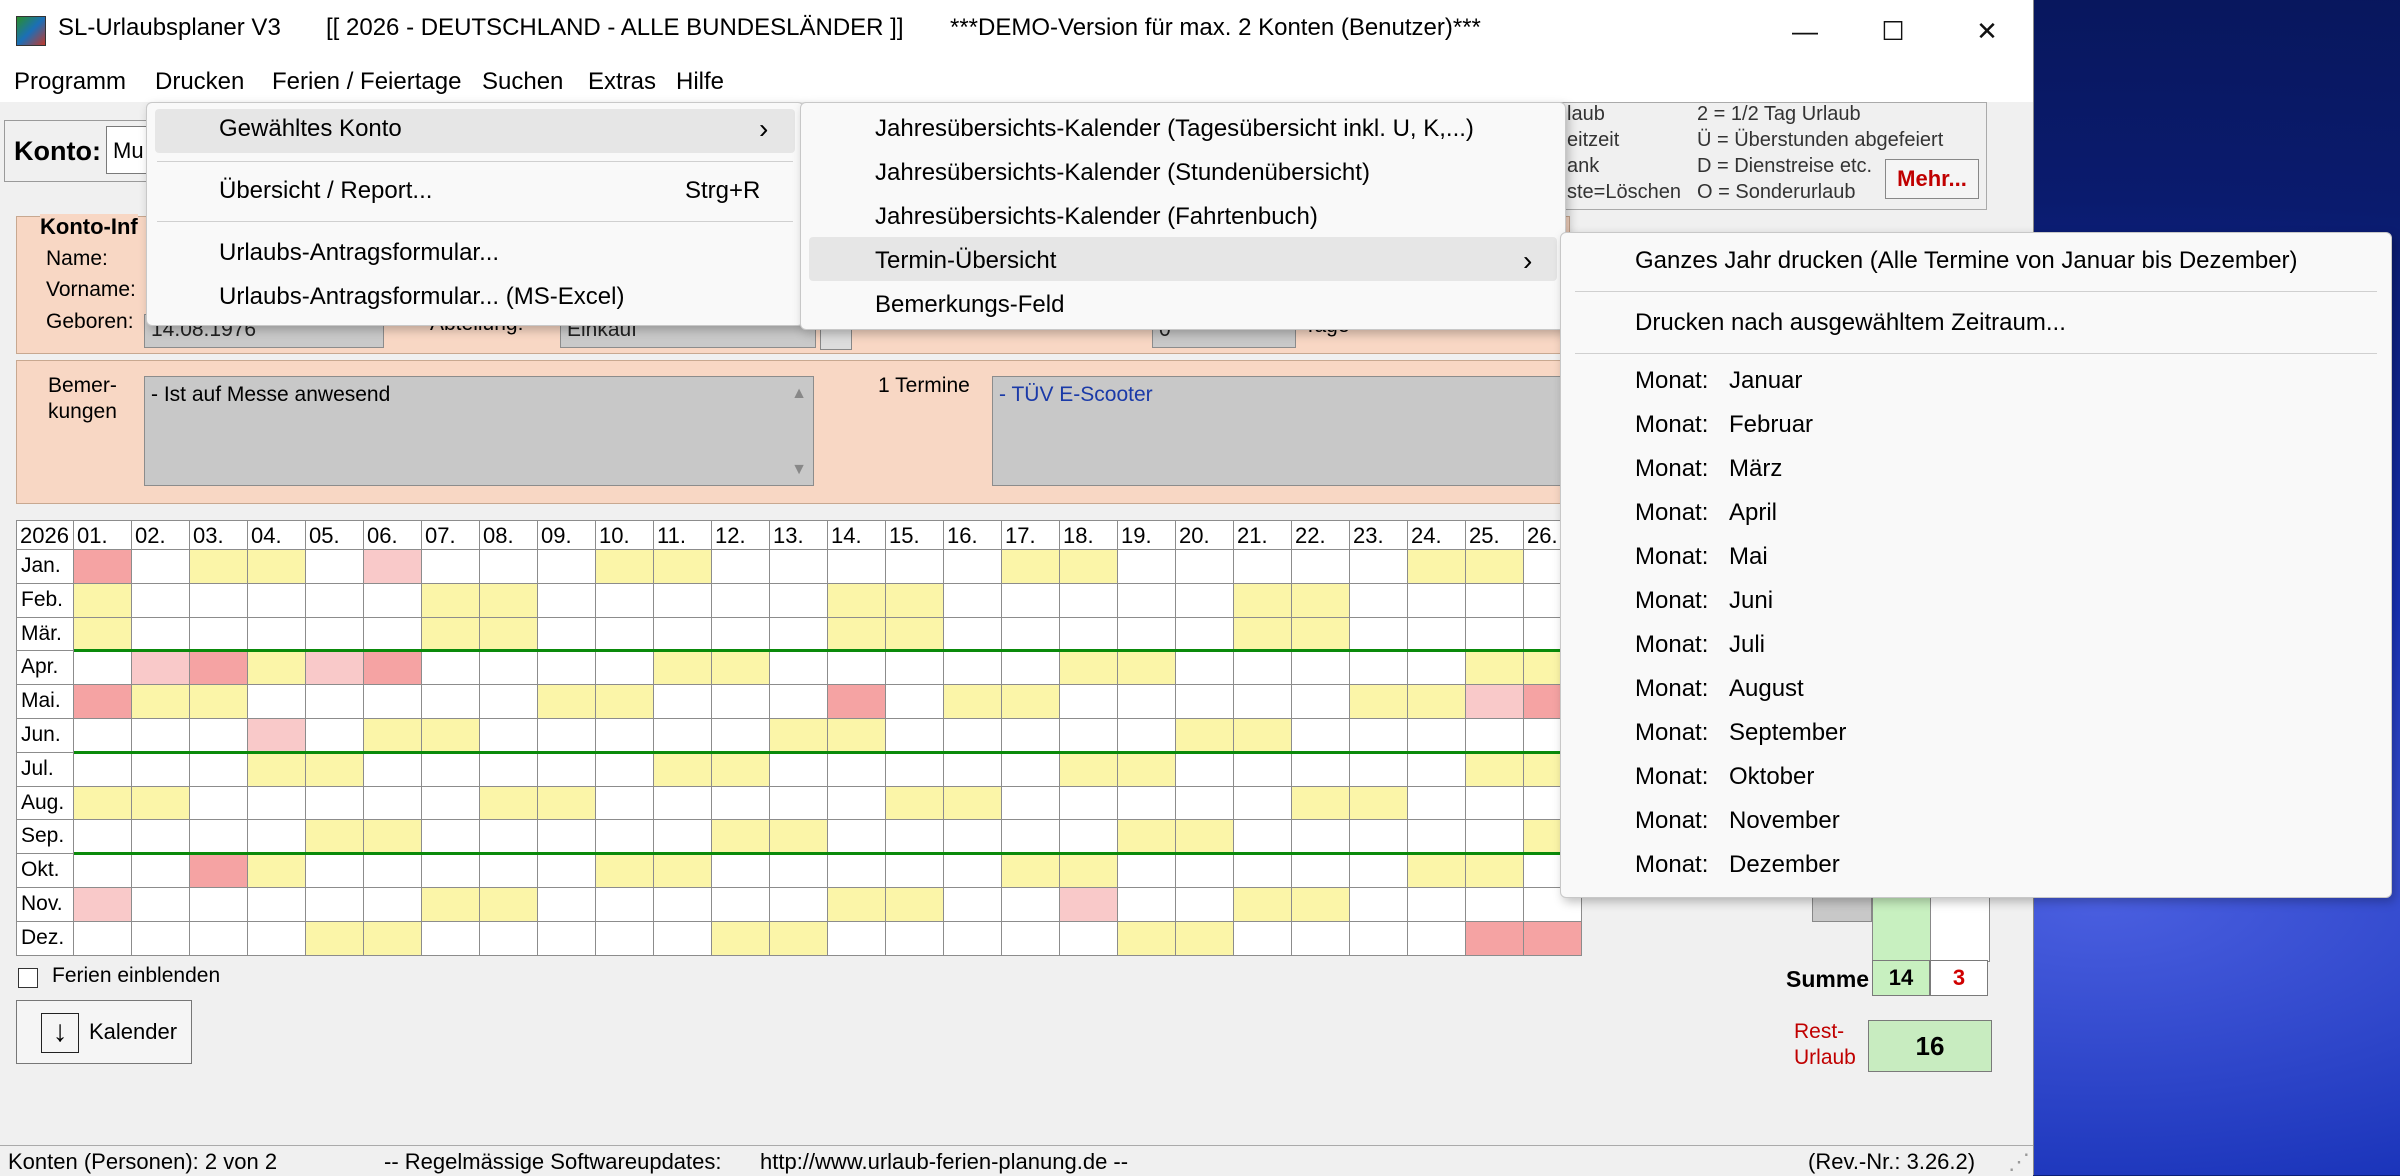 This screenshot has height=1176, width=2400. Describe the element at coordinates (1282, 431) in the screenshot. I see `termine-textarea: - TÜV E-Scooter` at that location.